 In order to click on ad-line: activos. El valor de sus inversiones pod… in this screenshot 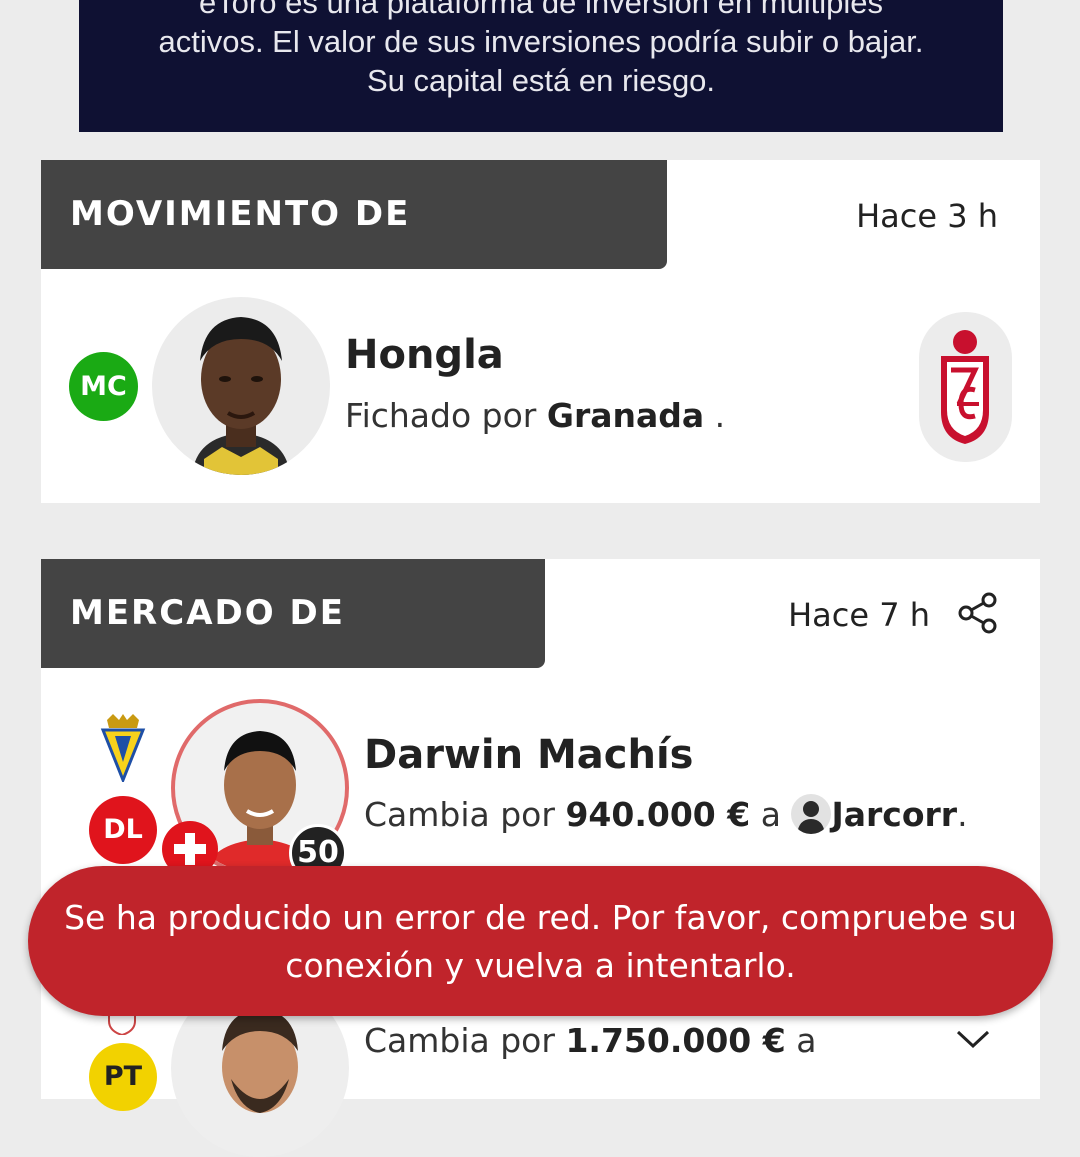, I will do `click(541, 41)`.